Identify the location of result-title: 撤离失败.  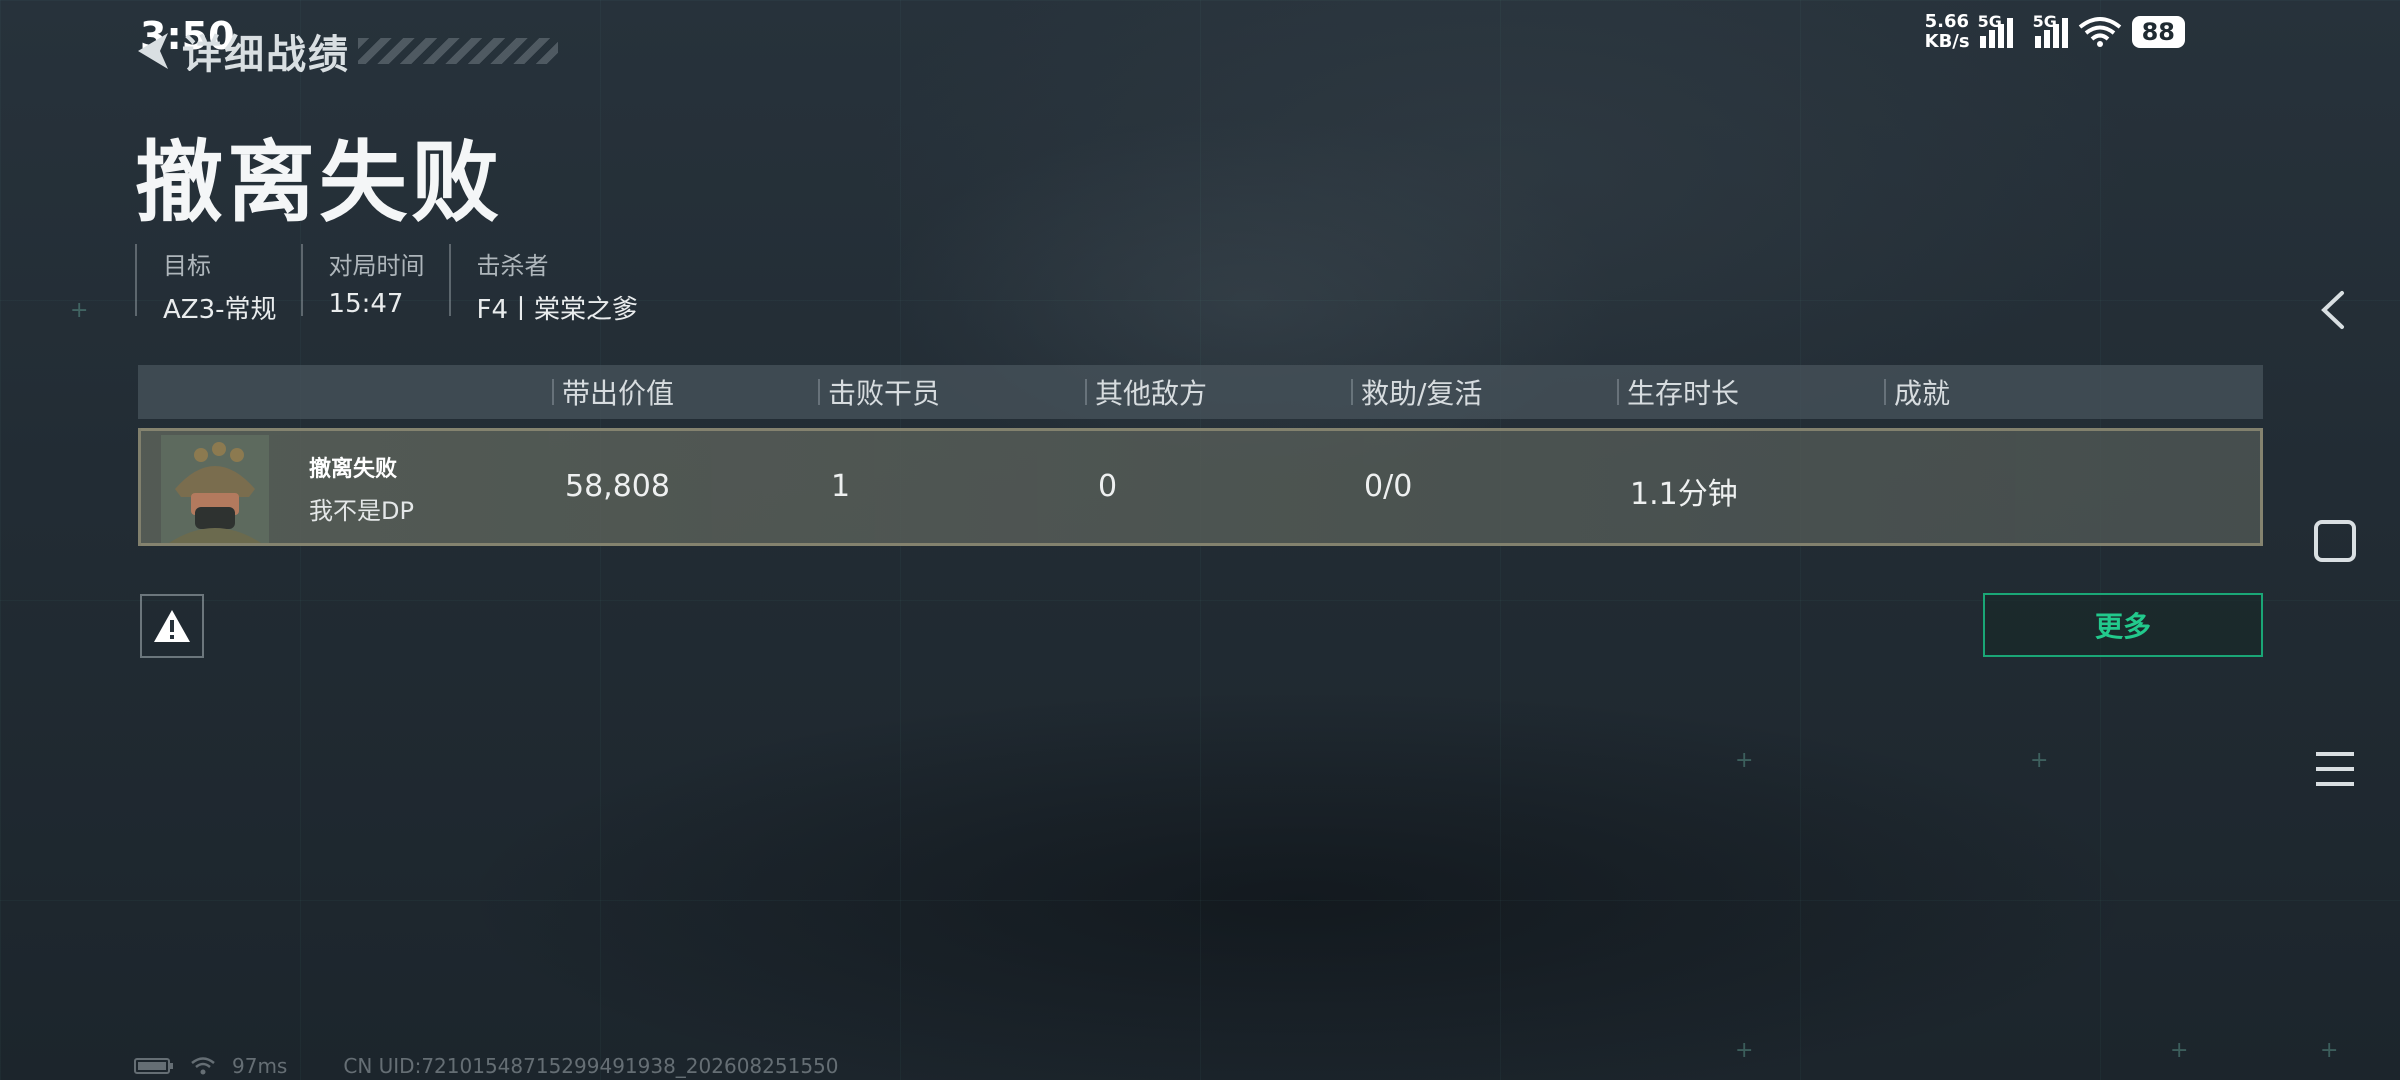
(319, 182).